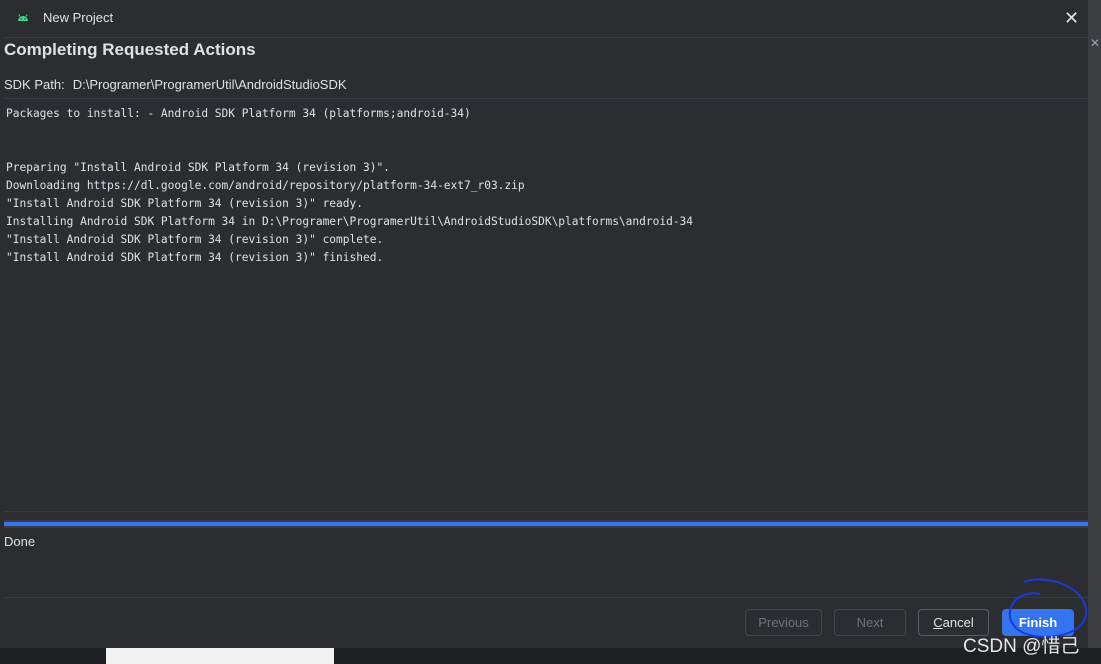 The image size is (1101, 664). I want to click on title-bar: New Project ✕, so click(546, 18).